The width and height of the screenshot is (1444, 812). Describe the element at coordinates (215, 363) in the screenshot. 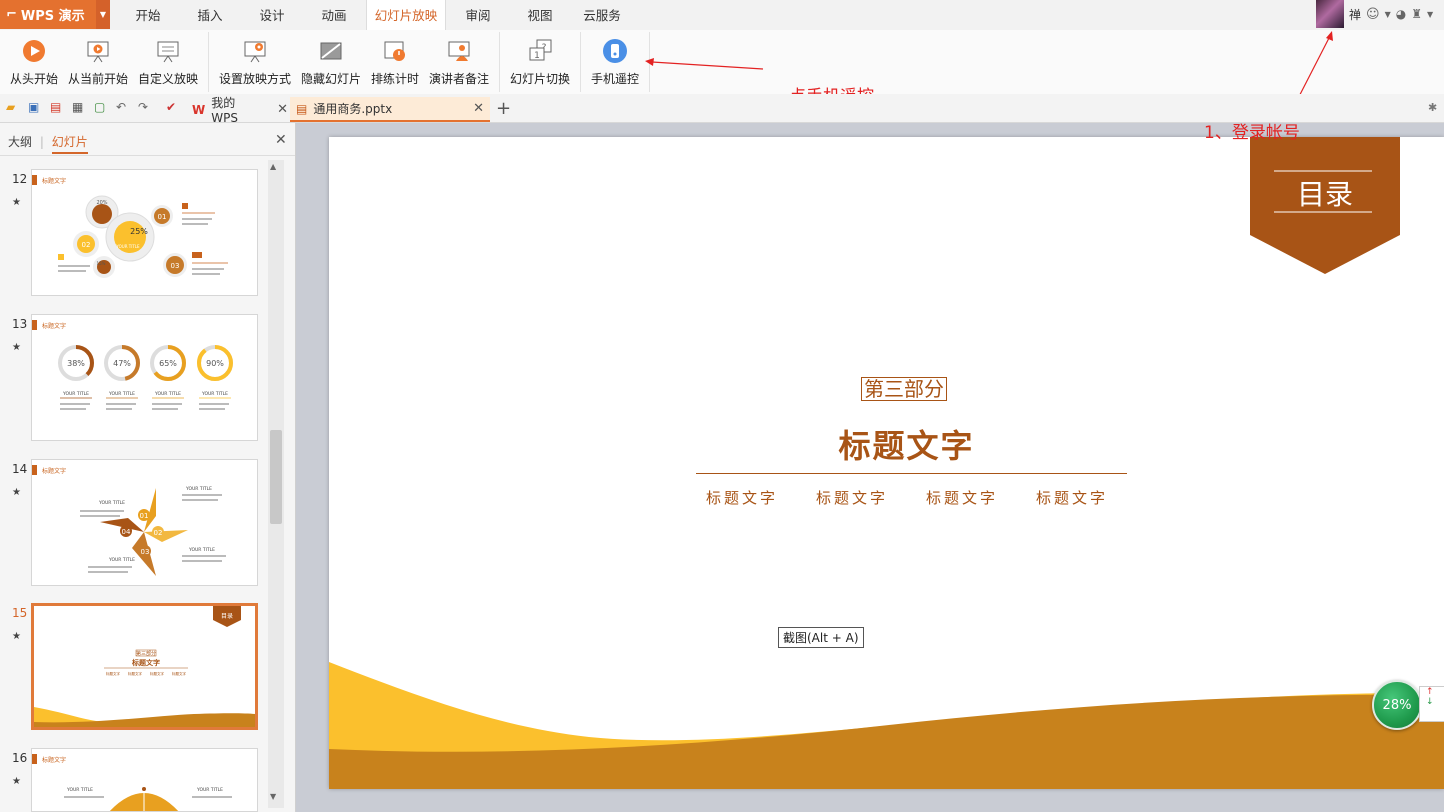

I see `svg-text: 90%` at that location.